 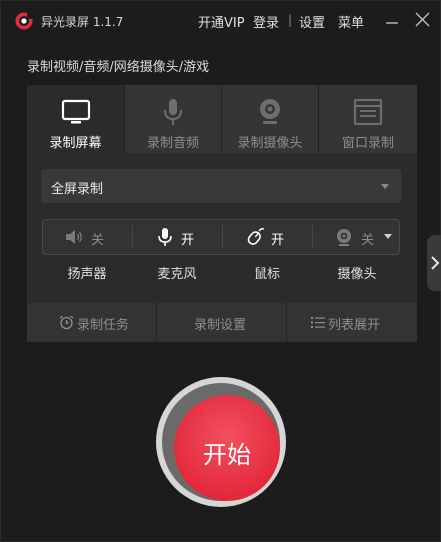 What do you see at coordinates (256, 236) in the screenshot?
I see `mouse-icon` at bounding box center [256, 236].